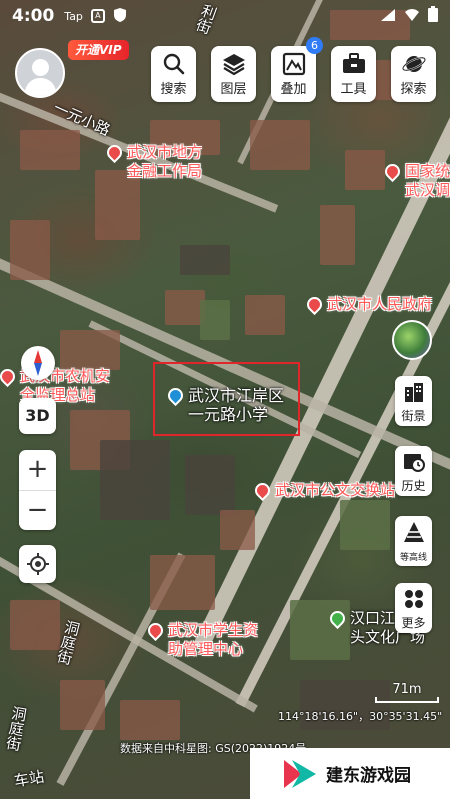 This screenshot has height=799, width=450. What do you see at coordinates (234, 64) in the screenshot?
I see `layers-icon` at bounding box center [234, 64].